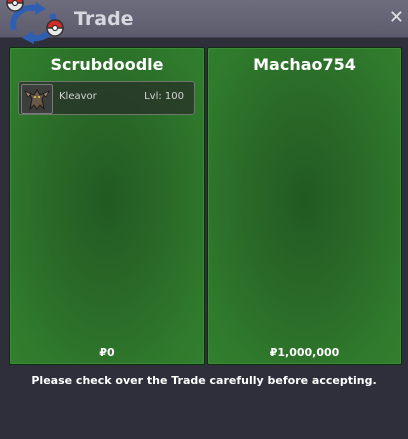 This screenshot has height=439, width=408. I want to click on left-money: ₽0, so click(107, 352).